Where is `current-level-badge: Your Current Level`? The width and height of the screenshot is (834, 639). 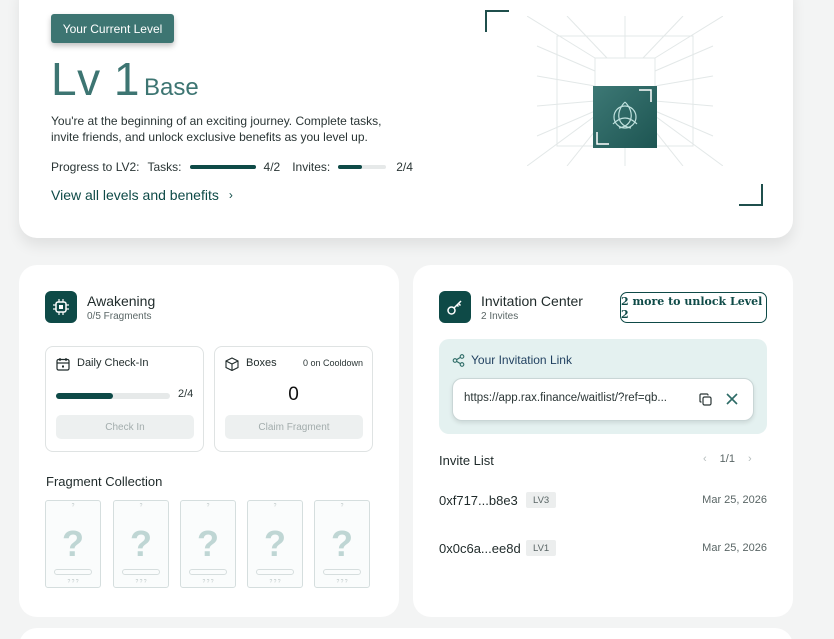
current-level-badge: Your Current Level is located at coordinates (112, 28).